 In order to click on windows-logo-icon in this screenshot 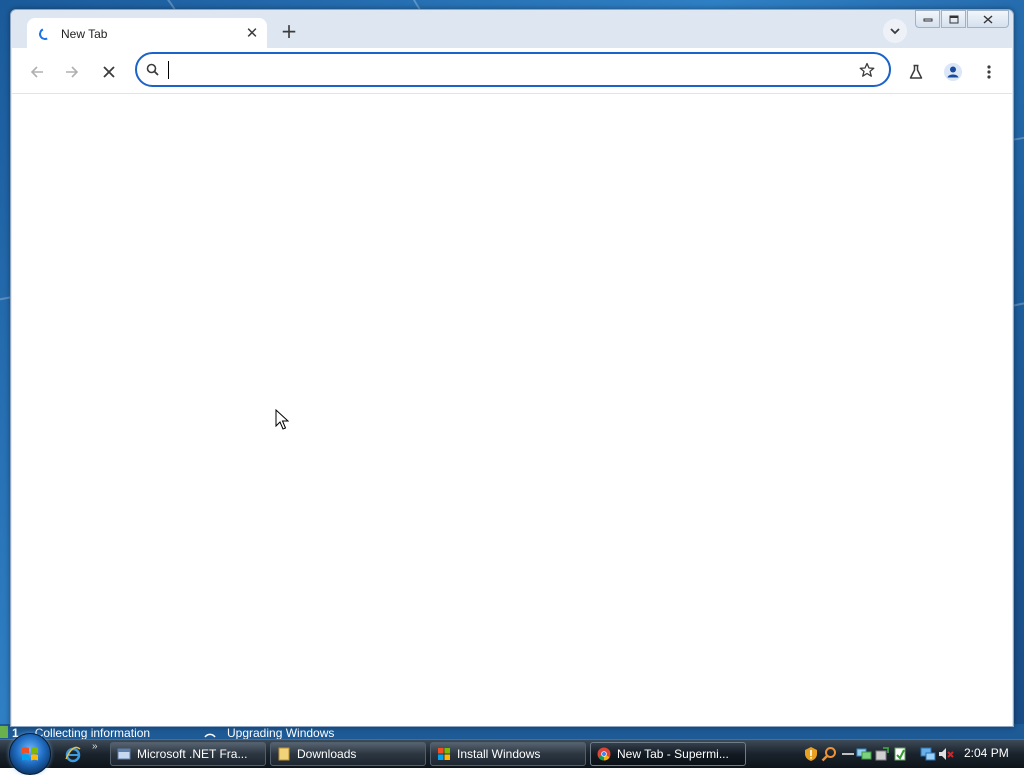, I will do `click(30, 754)`.